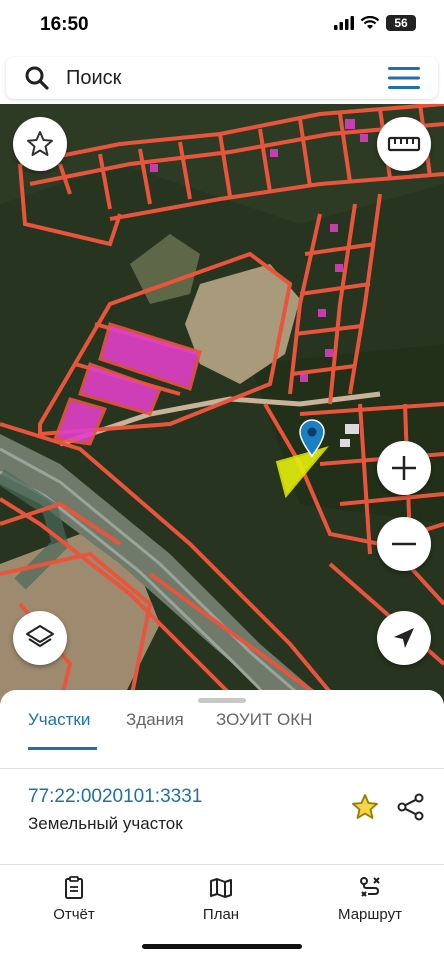  I want to click on sheet-grabber, so click(222, 700).